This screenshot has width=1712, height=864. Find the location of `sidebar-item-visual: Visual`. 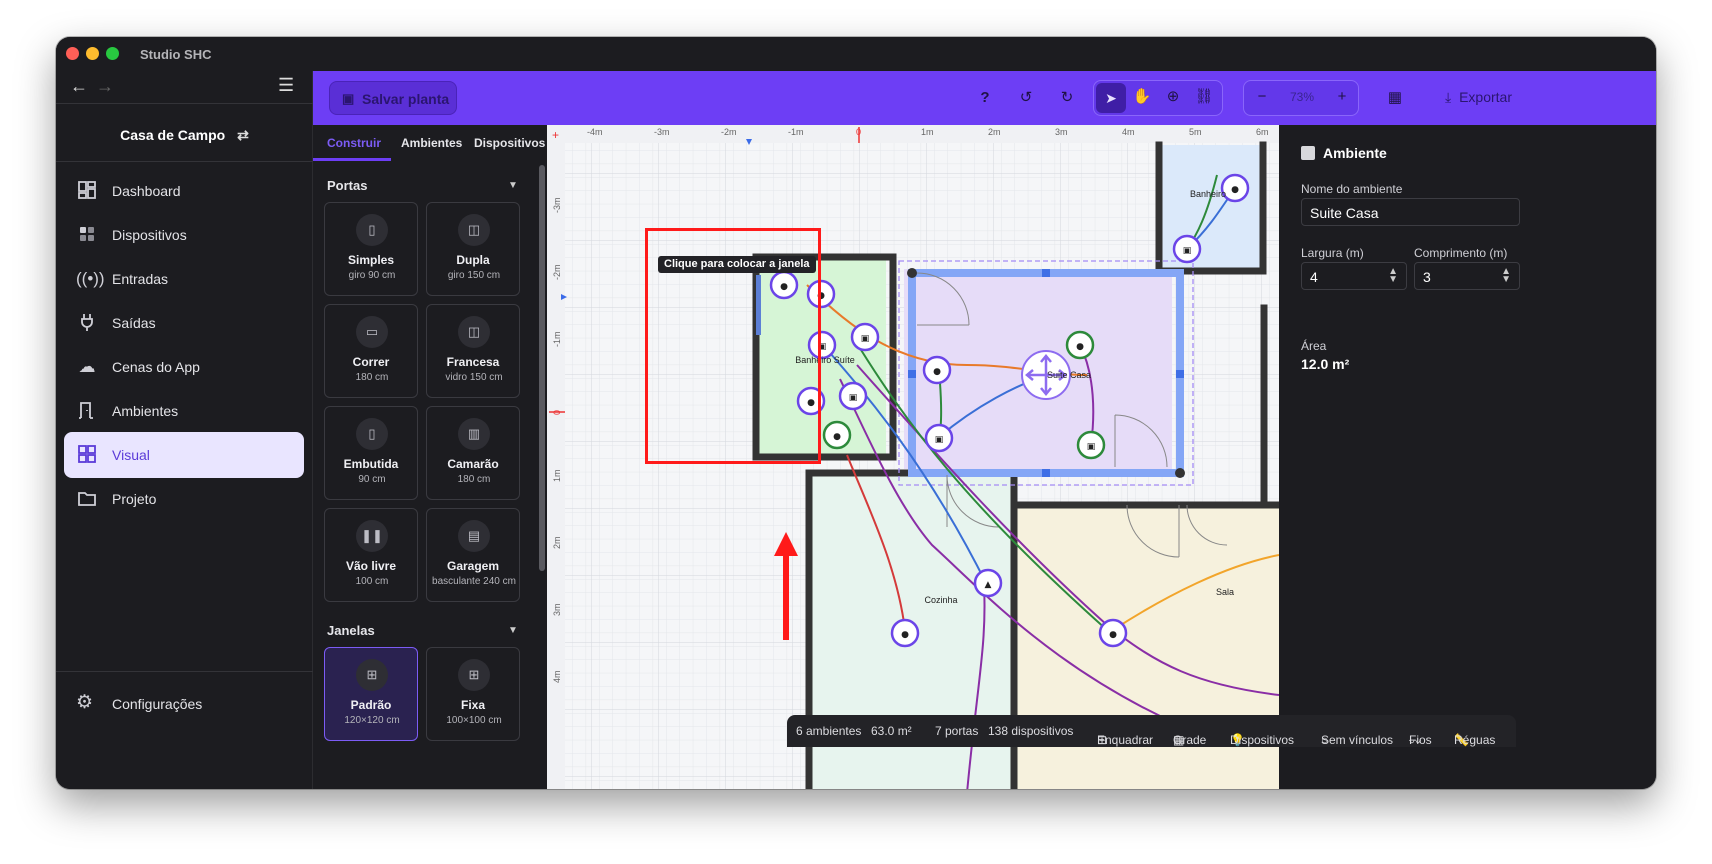

sidebar-item-visual: Visual is located at coordinates (184, 455).